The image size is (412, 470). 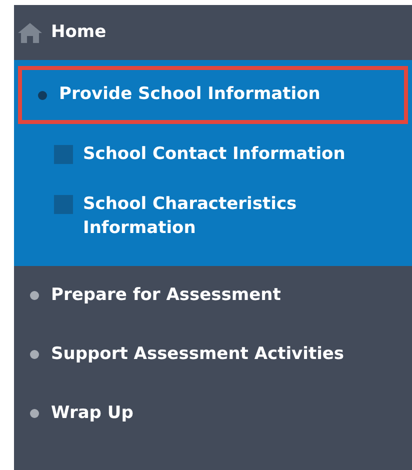 I want to click on sub-nav-item: School Contact Information, so click(x=213, y=149).